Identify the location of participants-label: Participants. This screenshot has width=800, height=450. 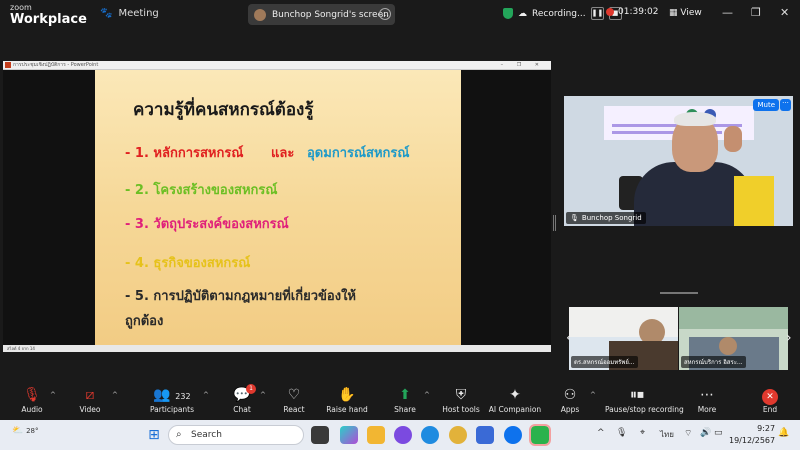
(172, 409).